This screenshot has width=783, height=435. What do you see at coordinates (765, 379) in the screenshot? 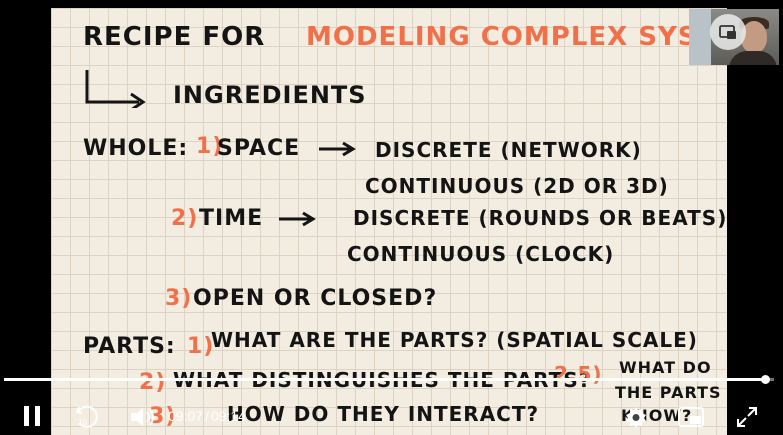
I see `progress-thumb` at bounding box center [765, 379].